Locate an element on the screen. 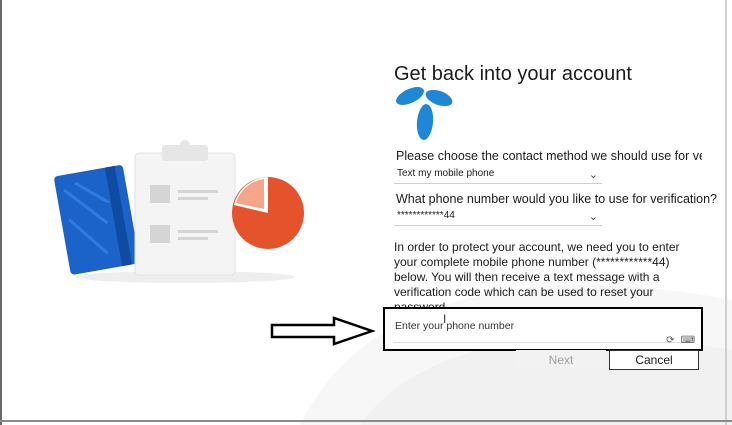 Image resolution: width=732 pixels, height=425 pixels. input-underline is located at coordinates (542, 342).